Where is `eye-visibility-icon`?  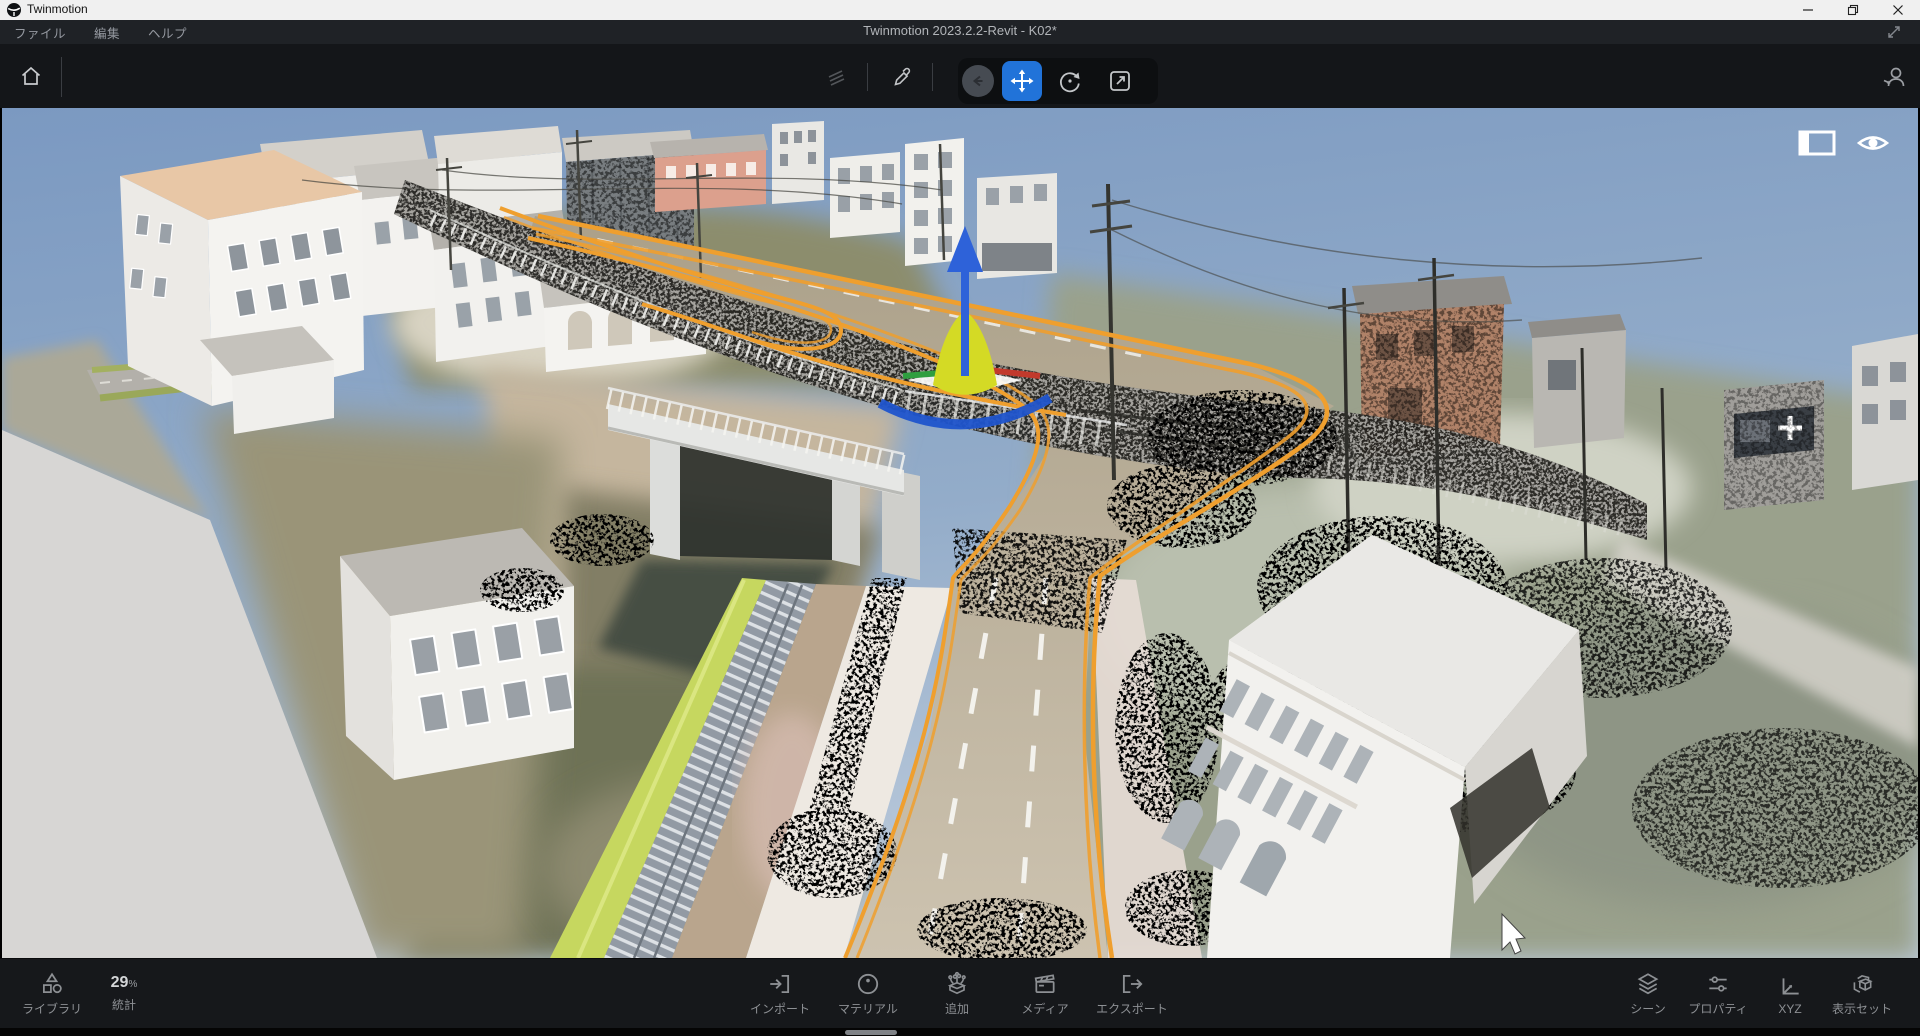 eye-visibility-icon is located at coordinates (1873, 143).